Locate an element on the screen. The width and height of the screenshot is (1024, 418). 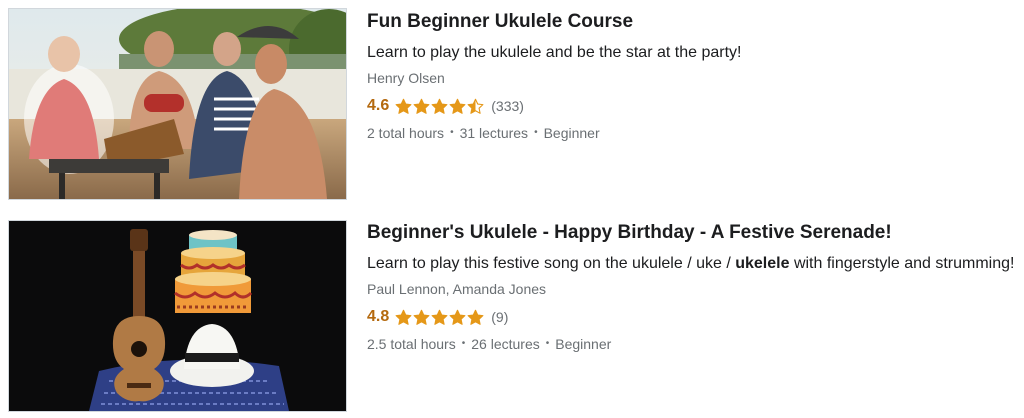
rating-number: 4.6 is located at coordinates (378, 105).